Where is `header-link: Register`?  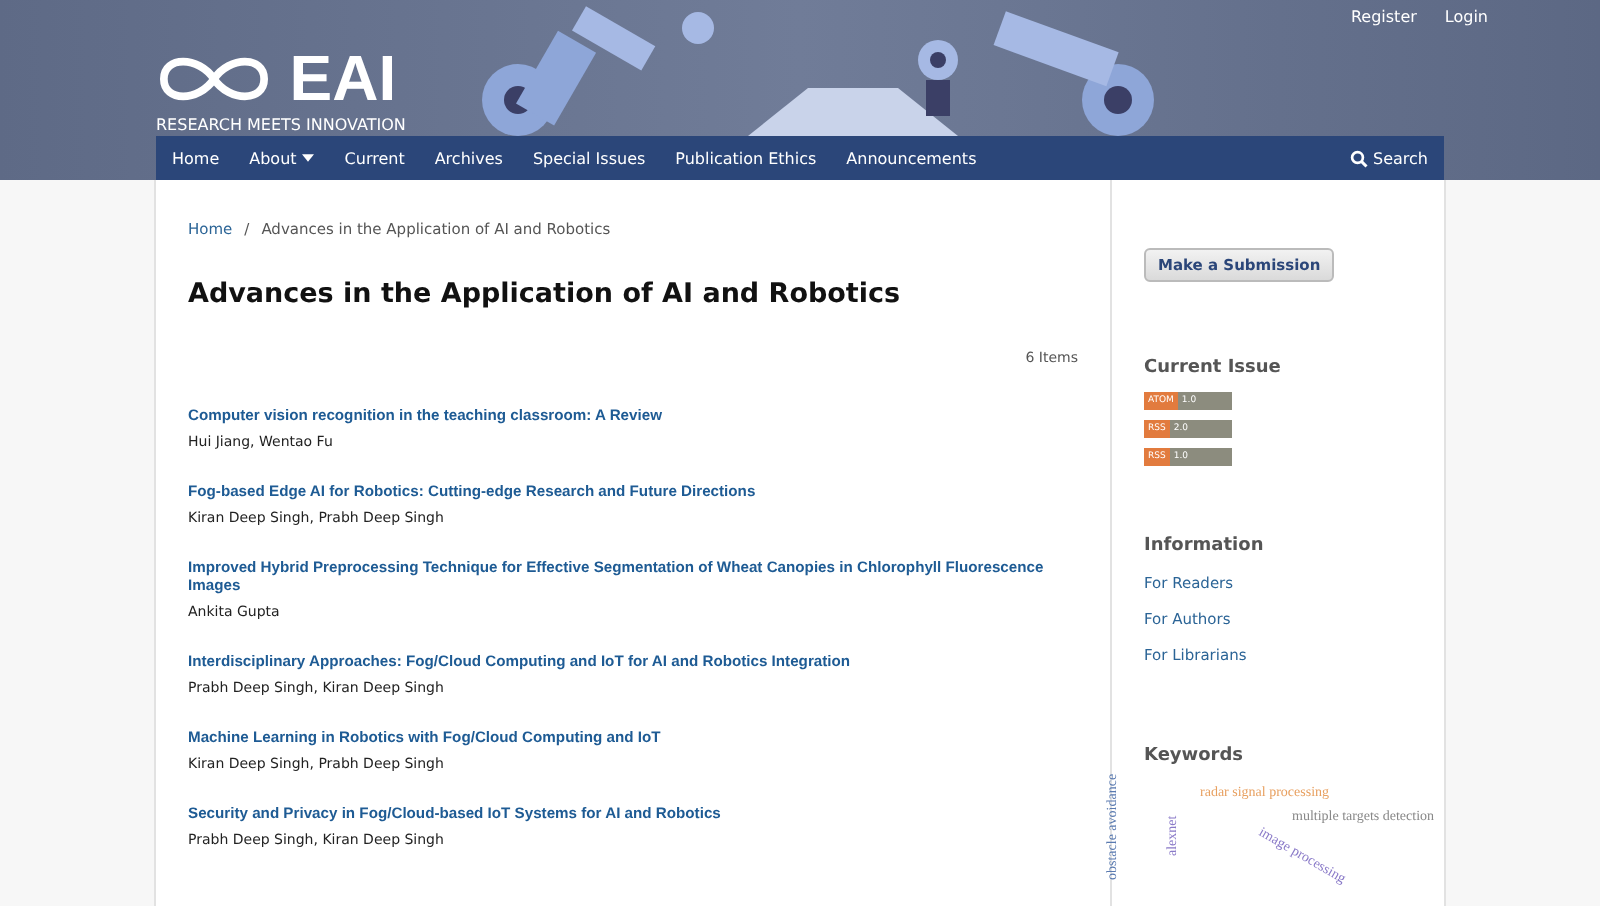 header-link: Register is located at coordinates (1383, 17).